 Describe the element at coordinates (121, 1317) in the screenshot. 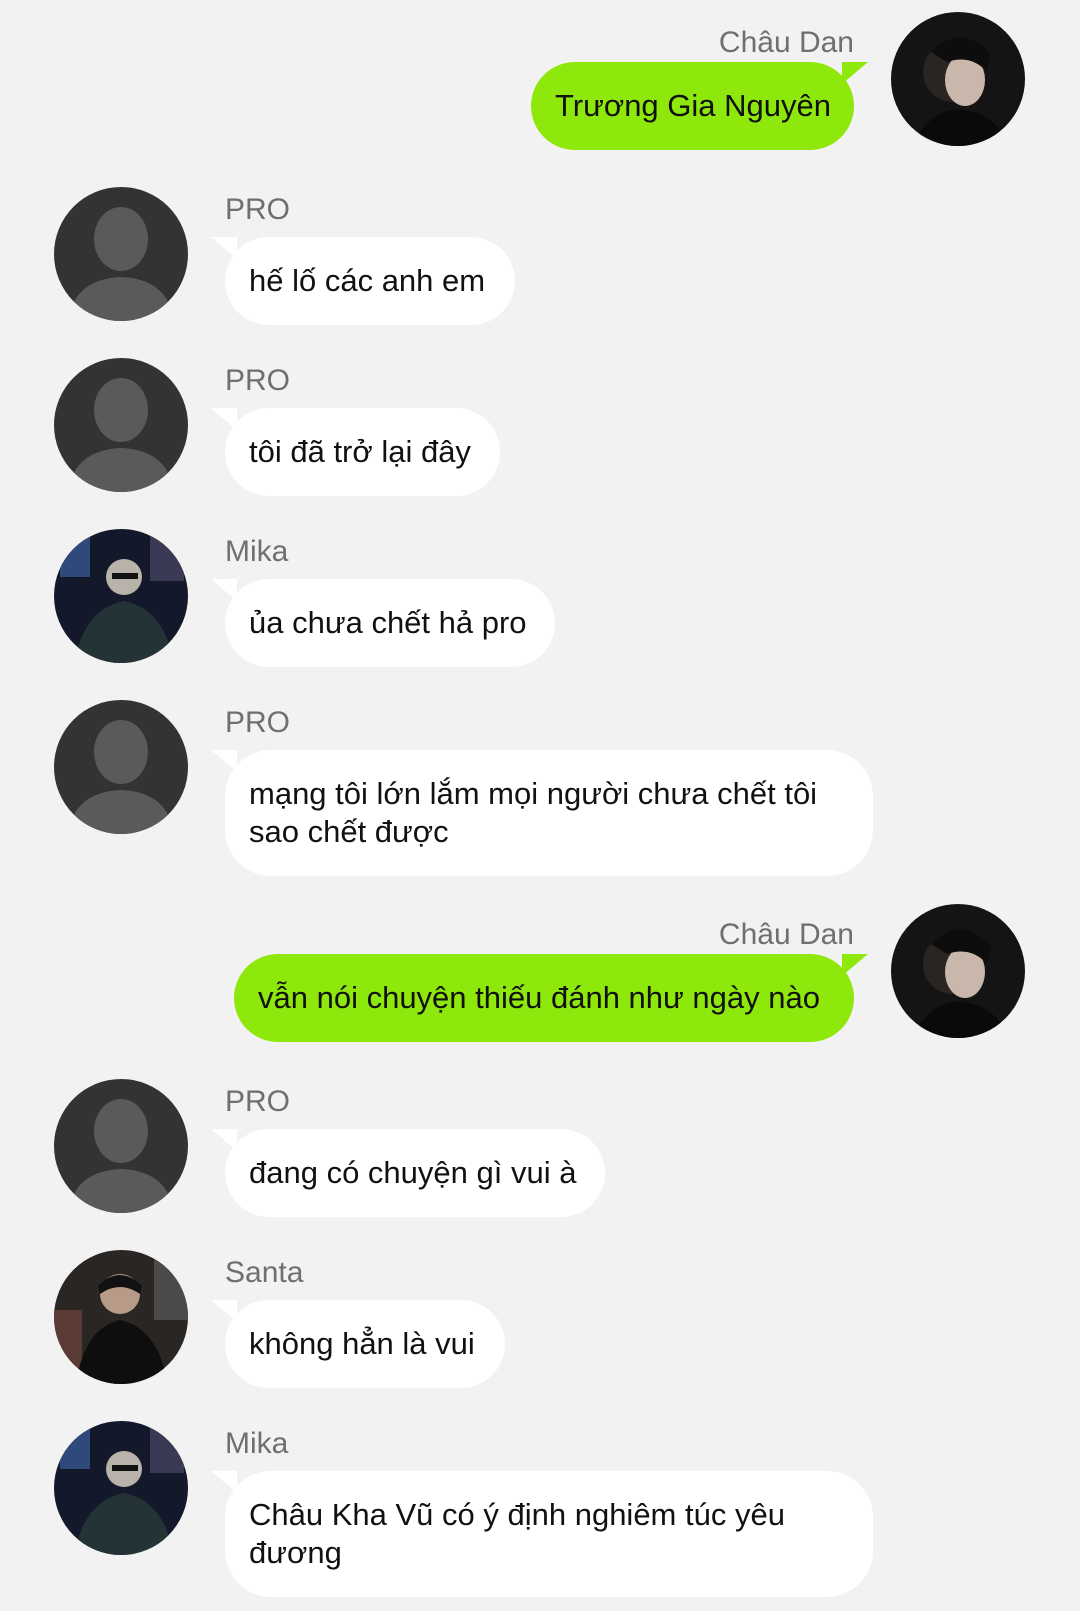

I see `avatar-santa` at that location.